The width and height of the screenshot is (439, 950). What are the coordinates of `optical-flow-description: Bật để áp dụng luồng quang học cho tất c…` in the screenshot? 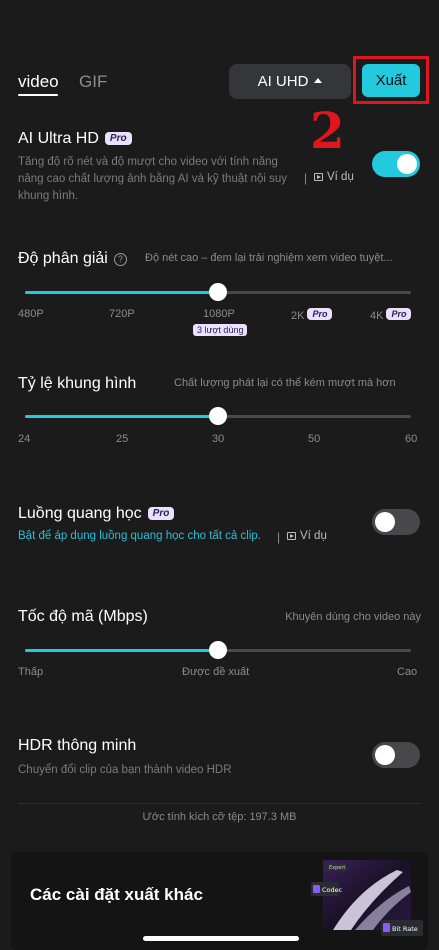 It's located at (139, 536).